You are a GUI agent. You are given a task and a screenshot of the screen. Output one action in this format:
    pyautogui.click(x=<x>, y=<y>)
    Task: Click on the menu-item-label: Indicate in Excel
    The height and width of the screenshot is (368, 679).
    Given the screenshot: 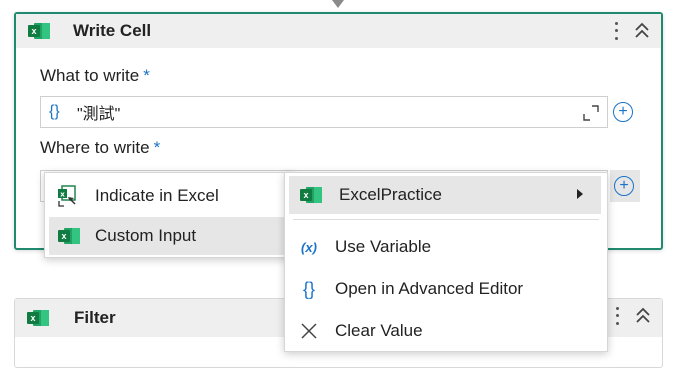 What is the action you would take?
    pyautogui.click(x=157, y=195)
    